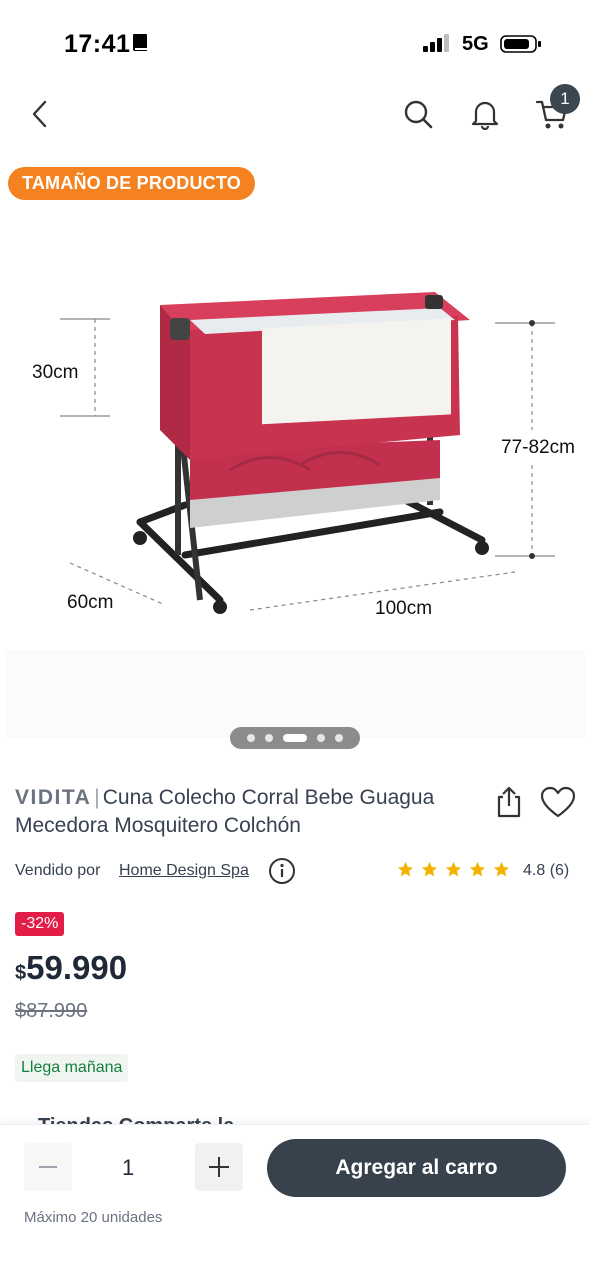  I want to click on chevron-left-icon, so click(39, 114).